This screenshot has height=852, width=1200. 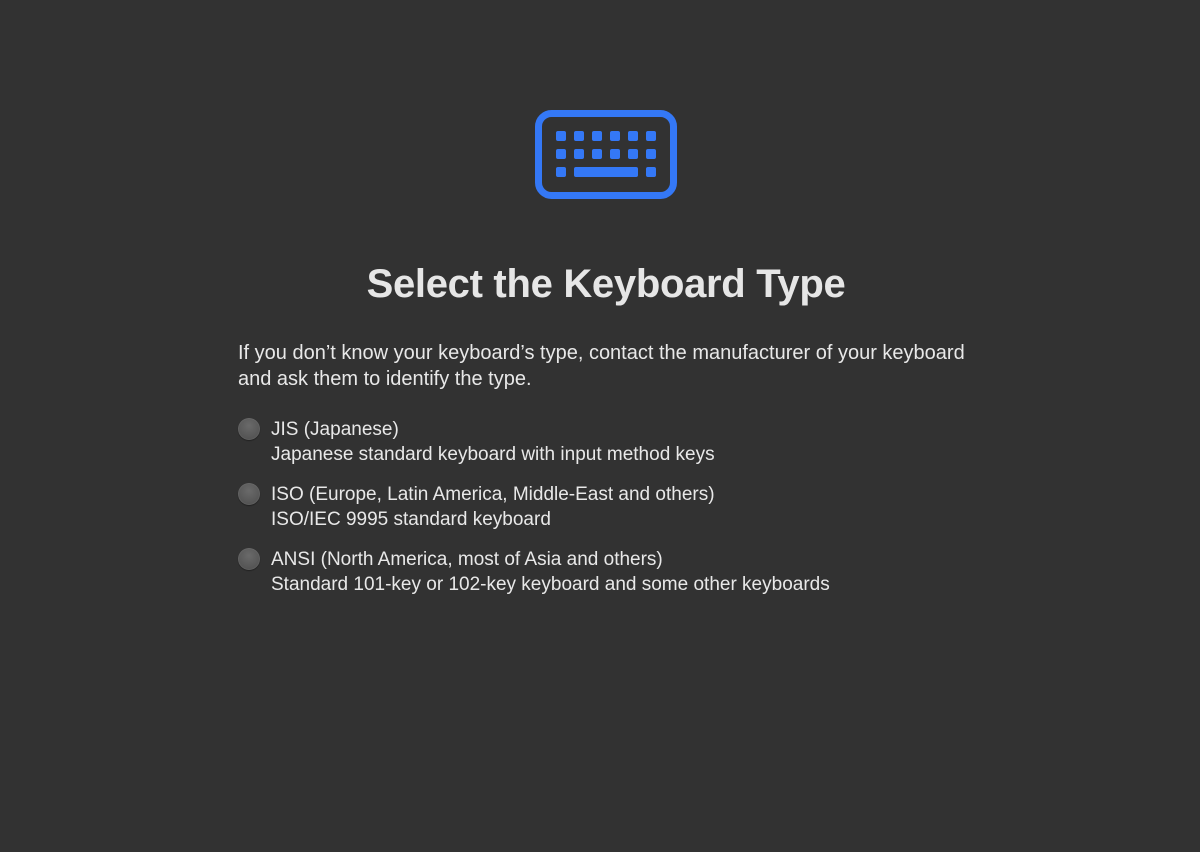 I want to click on option-label: JIS (Japanese), so click(x=335, y=429).